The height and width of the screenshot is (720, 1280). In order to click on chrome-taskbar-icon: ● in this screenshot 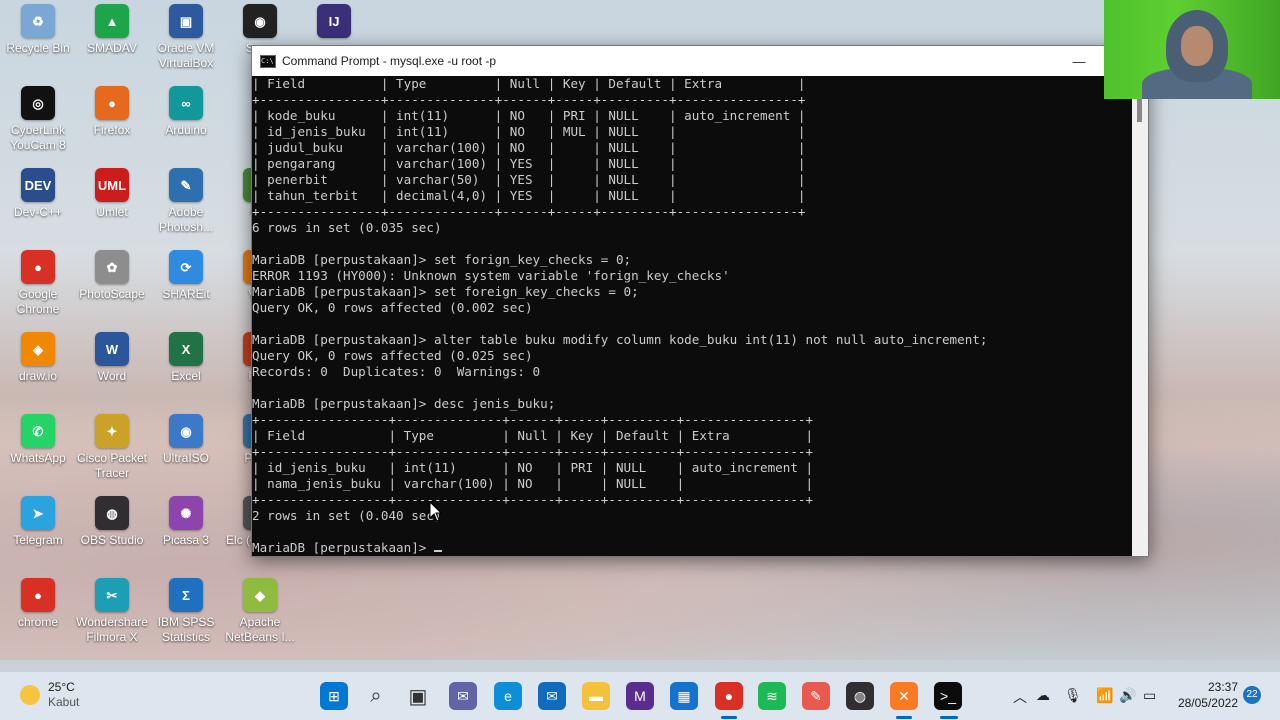, I will do `click(729, 696)`.